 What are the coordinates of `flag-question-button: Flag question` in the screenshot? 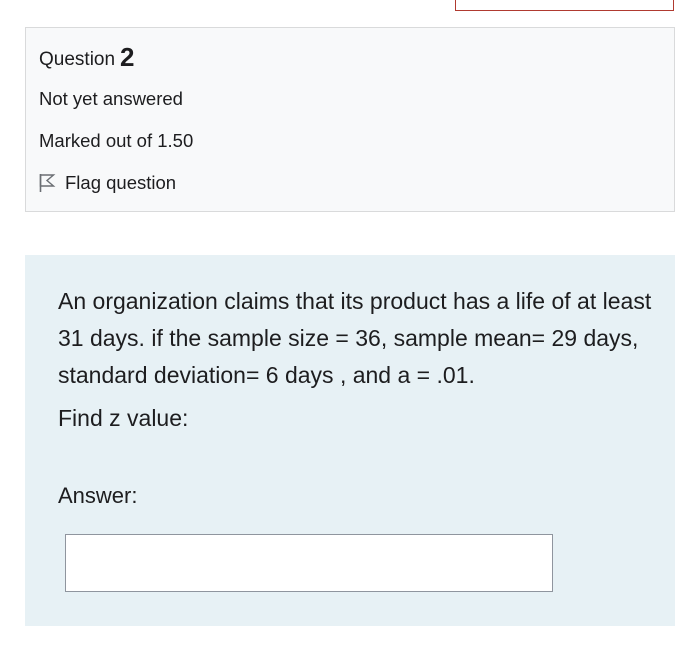 It's located at (107, 183).